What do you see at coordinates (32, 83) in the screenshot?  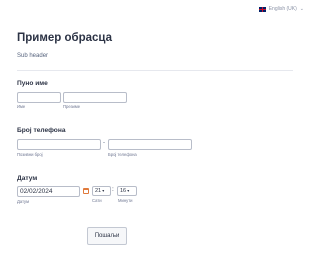 I see `full-name-label: Пуно име` at bounding box center [32, 83].